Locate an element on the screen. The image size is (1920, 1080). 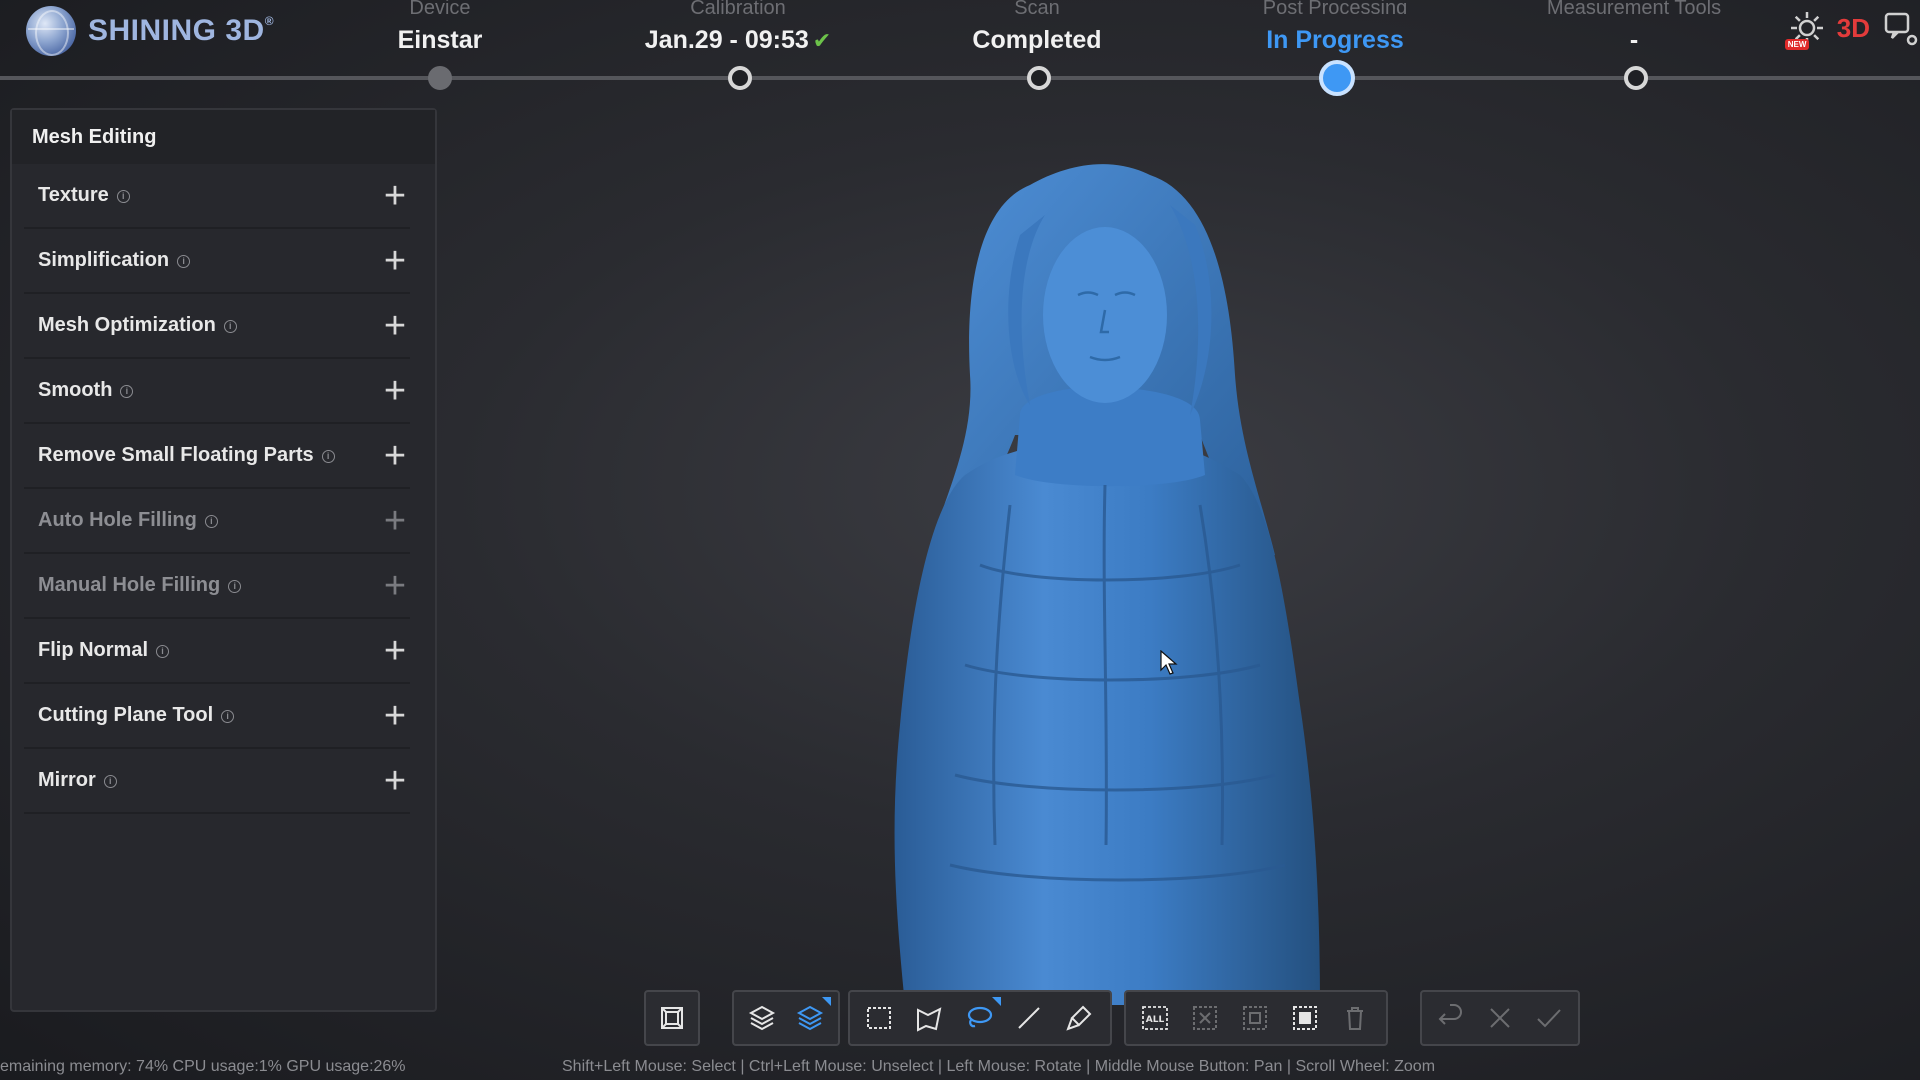
step-node-post-processing is located at coordinates (1337, 78).